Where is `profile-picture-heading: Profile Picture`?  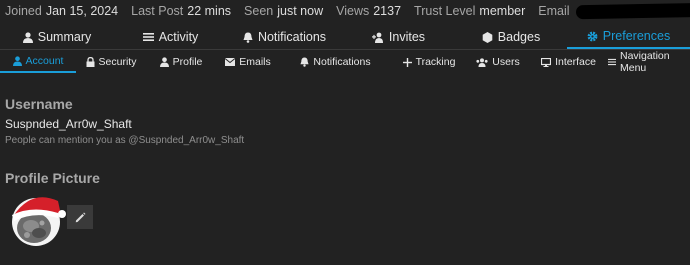
profile-picture-heading: Profile Picture is located at coordinates (52, 178).